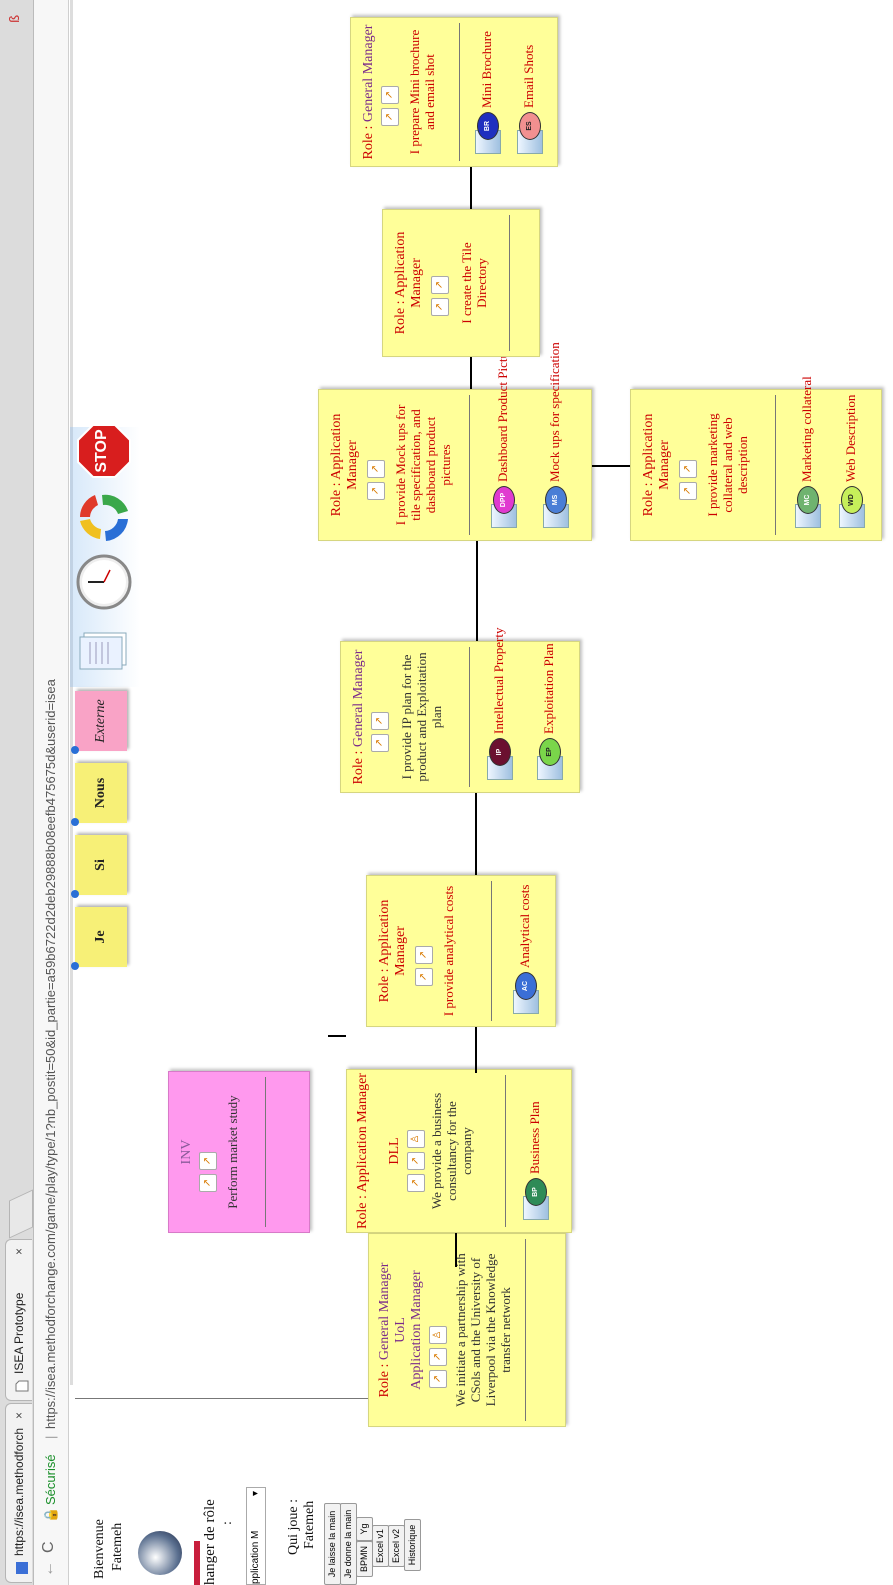  I want to click on avatar, so click(160, 1553).